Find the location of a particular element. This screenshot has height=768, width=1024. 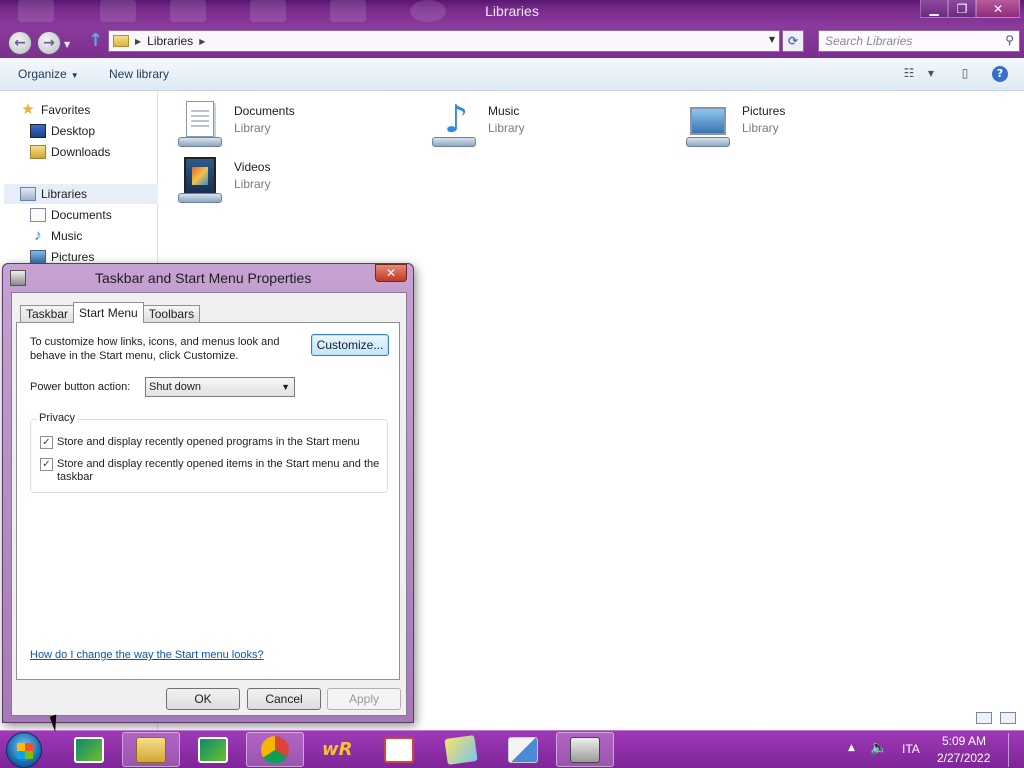

videos-library-icon is located at coordinates (200, 180).